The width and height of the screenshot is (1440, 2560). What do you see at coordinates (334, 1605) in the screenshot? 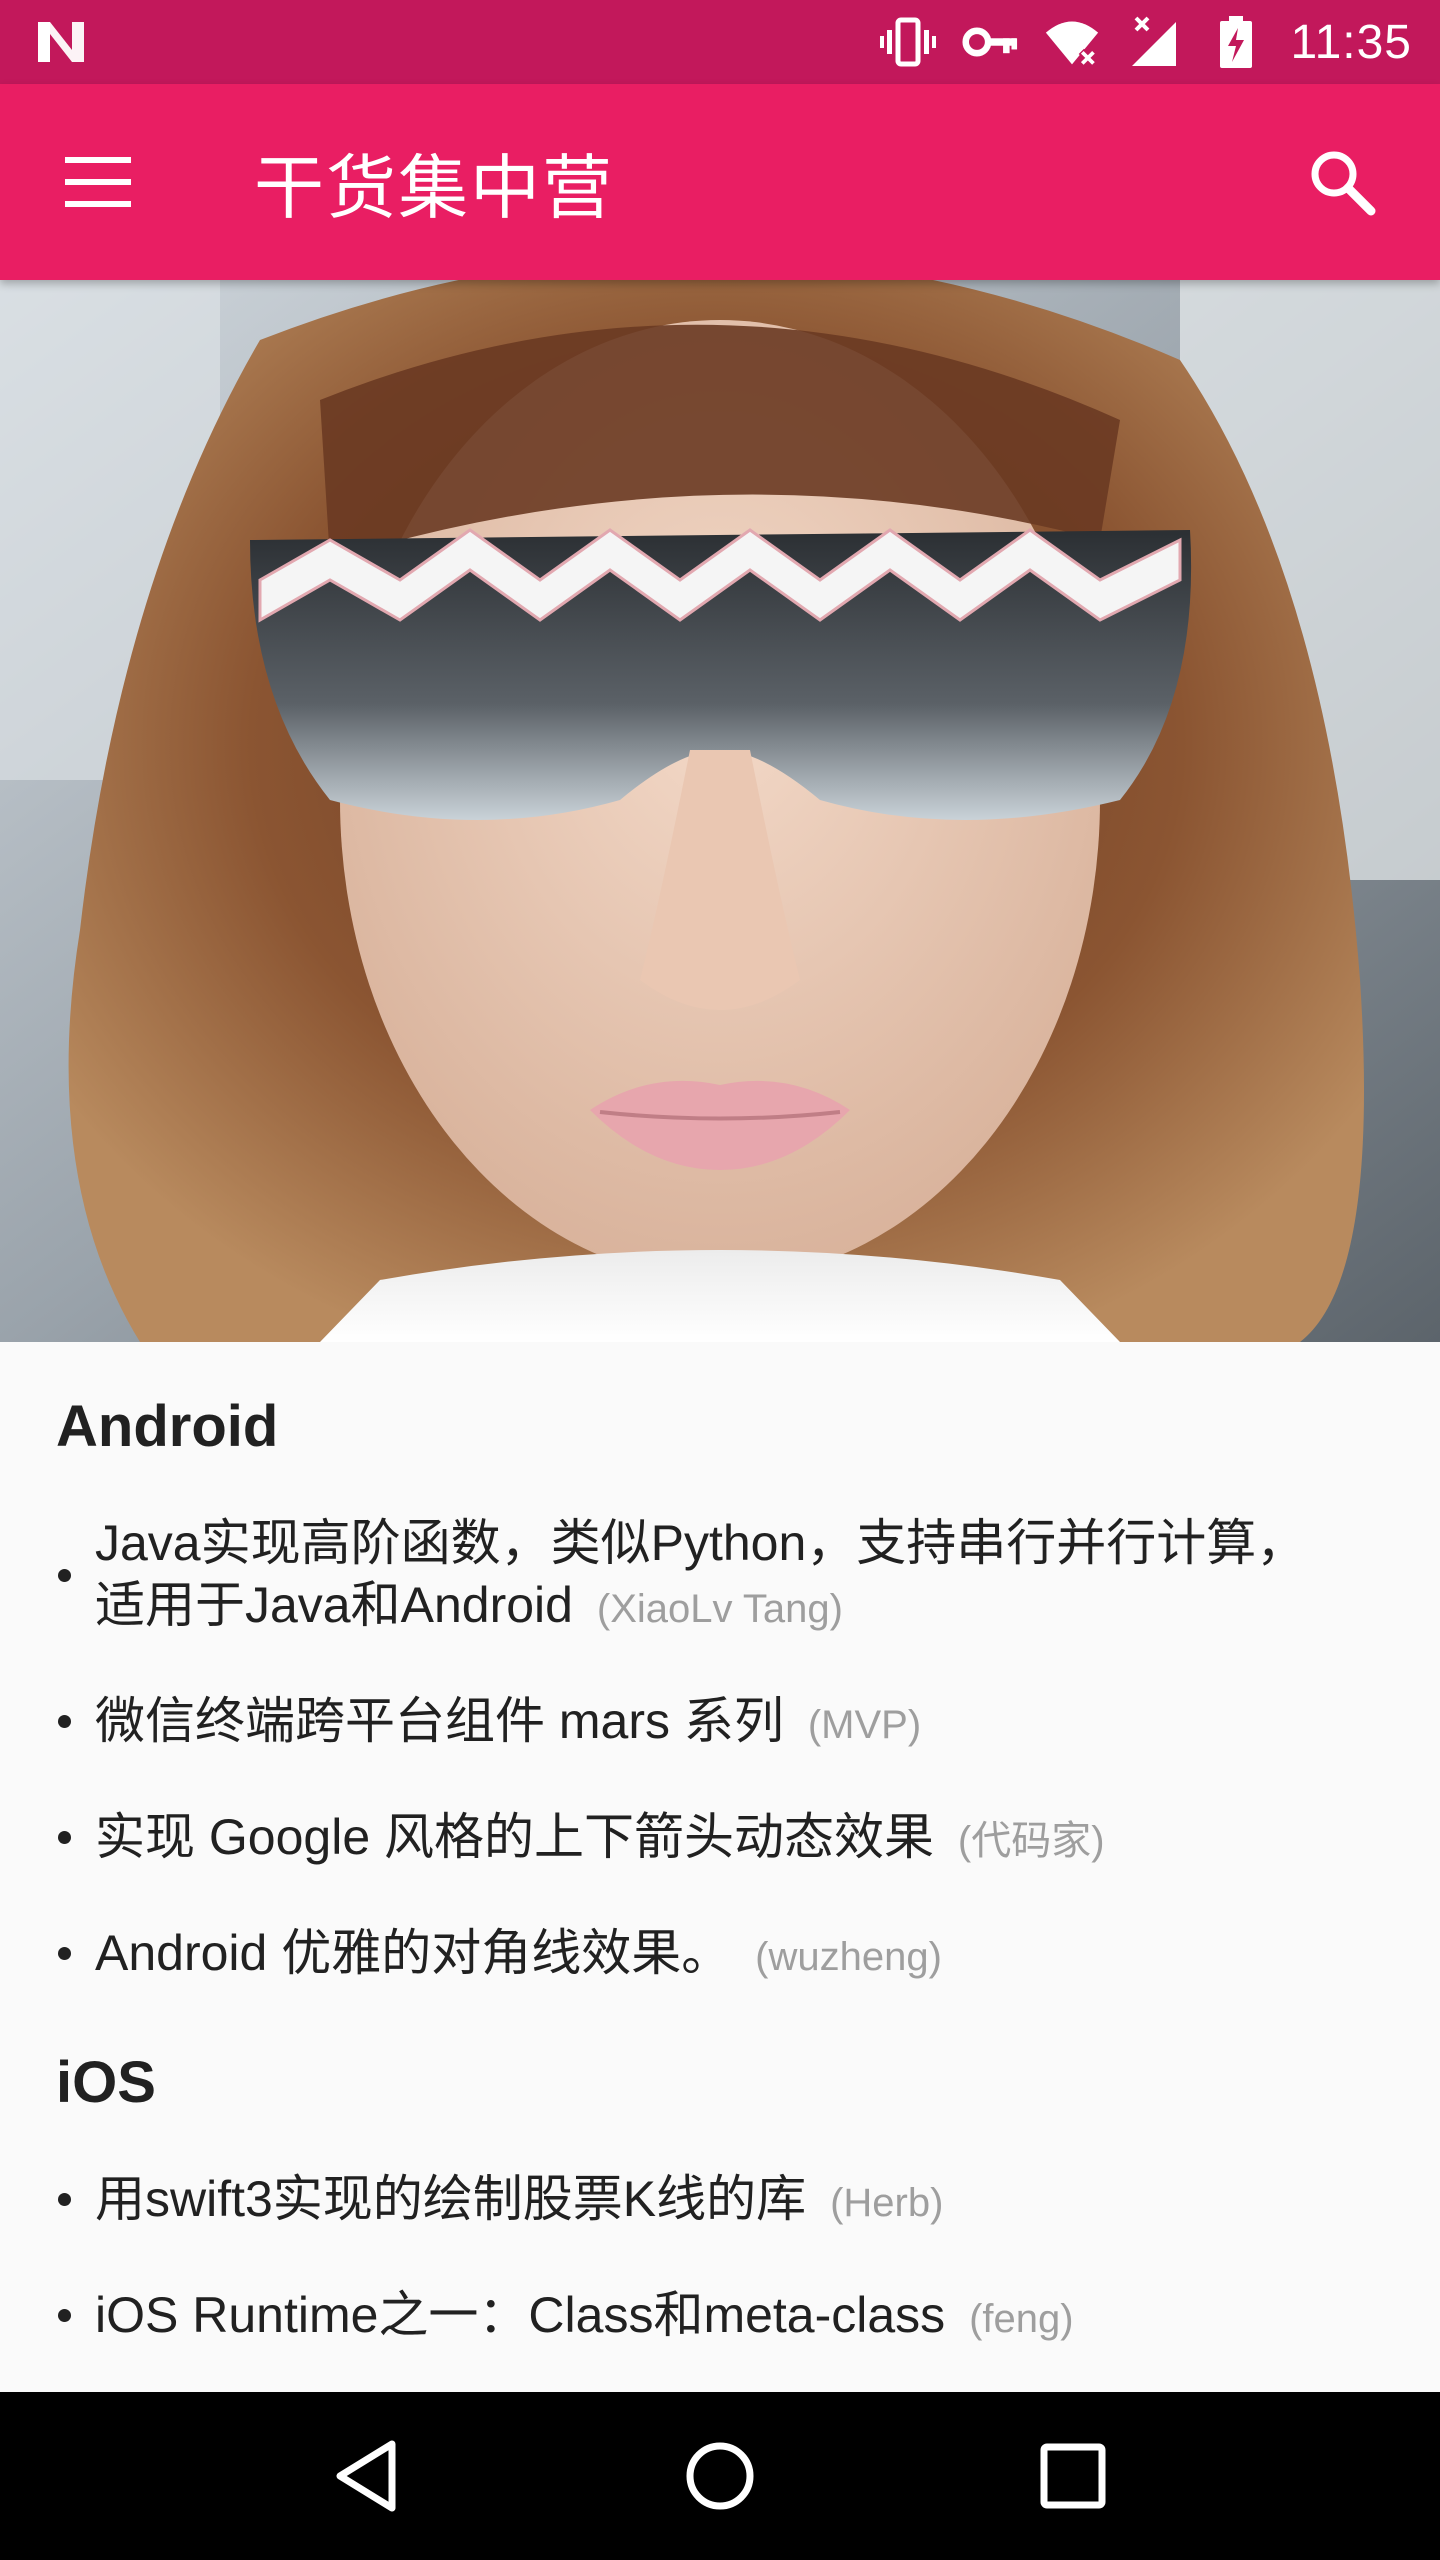
I see `item-title-cont: 适用于Java和Android` at bounding box center [334, 1605].